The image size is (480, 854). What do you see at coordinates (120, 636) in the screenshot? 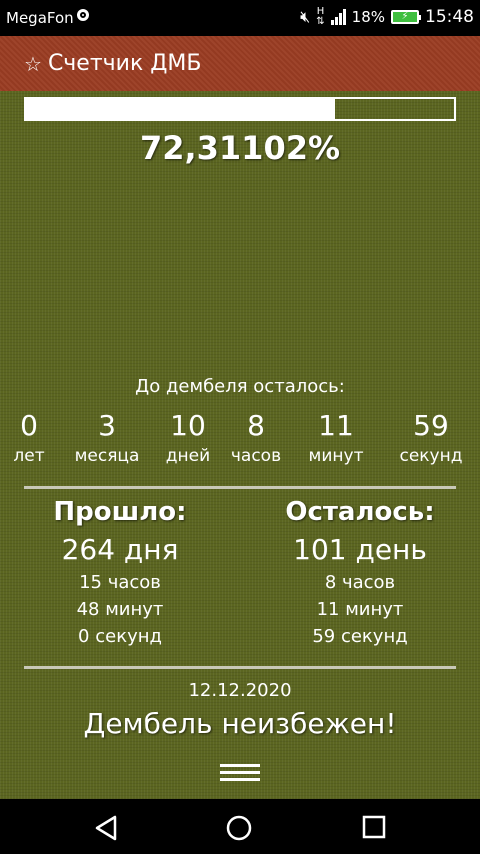
I see `passed-seconds: 0 секунд` at bounding box center [120, 636].